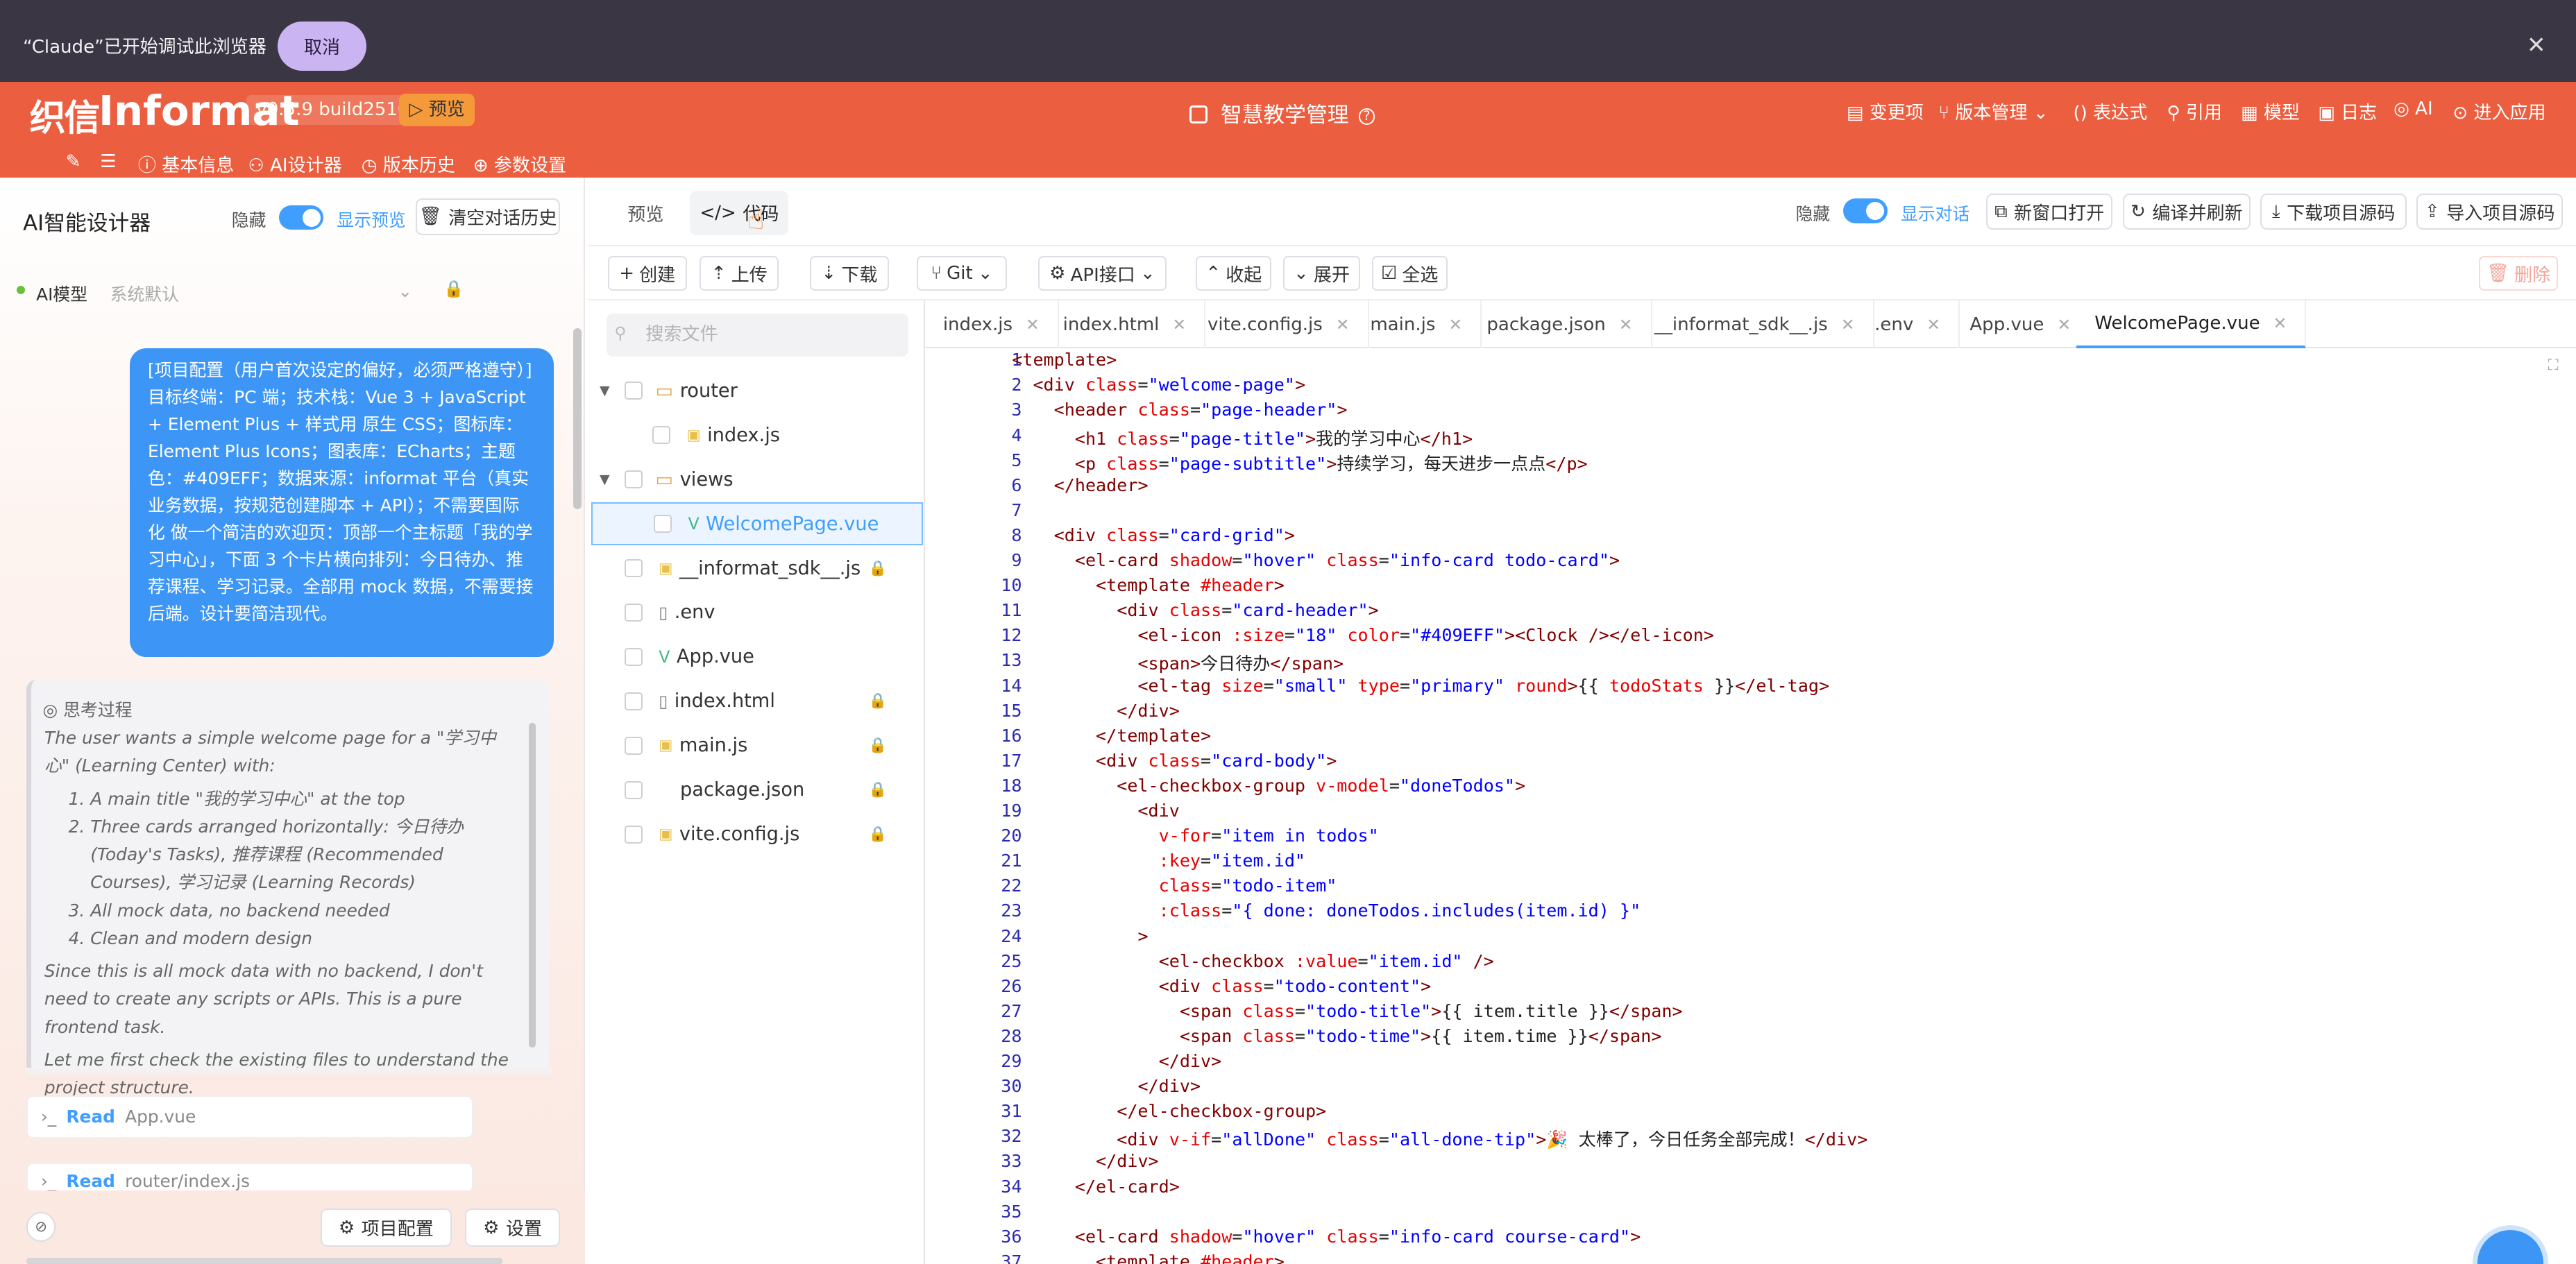 The width and height of the screenshot is (2576, 1264). What do you see at coordinates (757, 523) in the screenshot?
I see `tree-item-welcomepage: V WelcomePage.vue` at bounding box center [757, 523].